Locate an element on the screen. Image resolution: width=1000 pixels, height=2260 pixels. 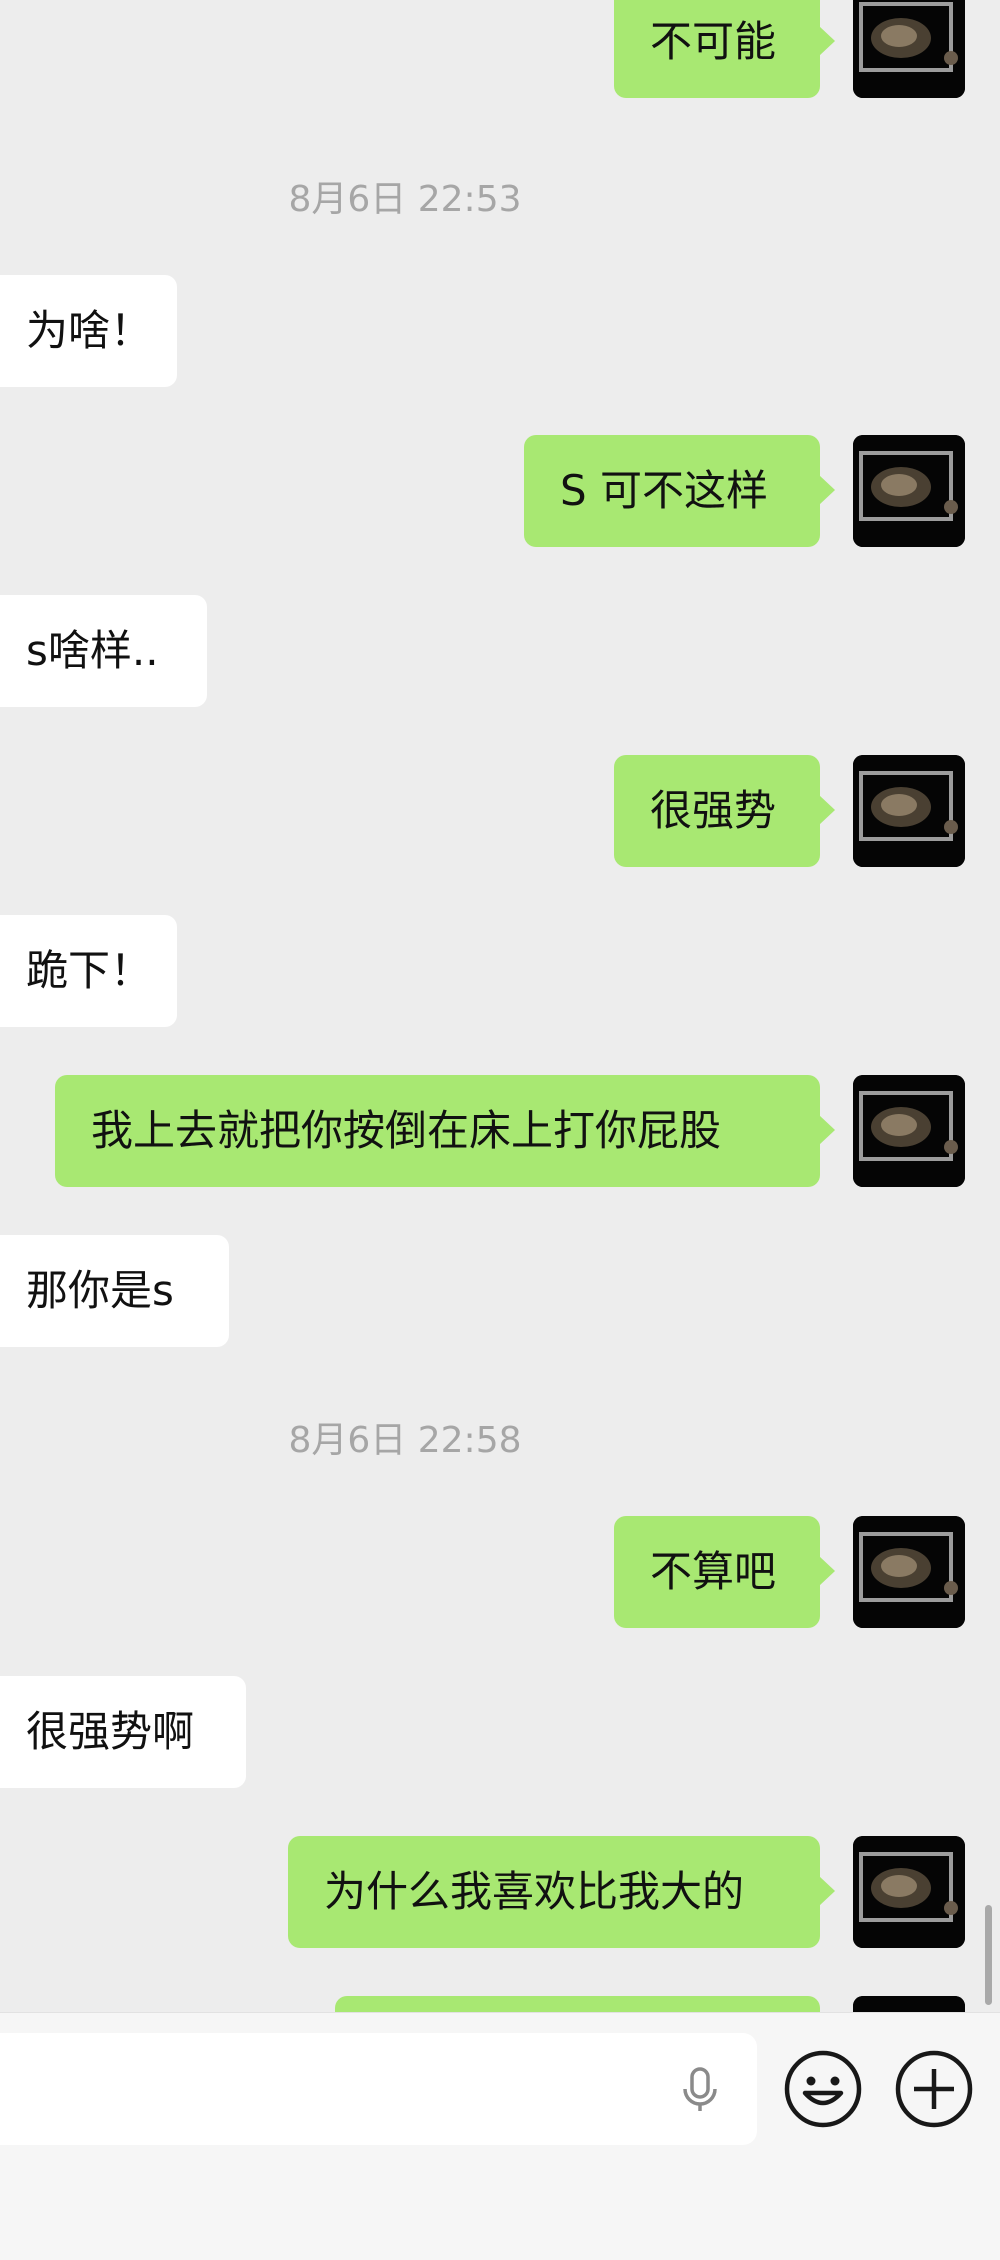
outgoing-message-bubble: S 可不这样 is located at coordinates (679, 491).